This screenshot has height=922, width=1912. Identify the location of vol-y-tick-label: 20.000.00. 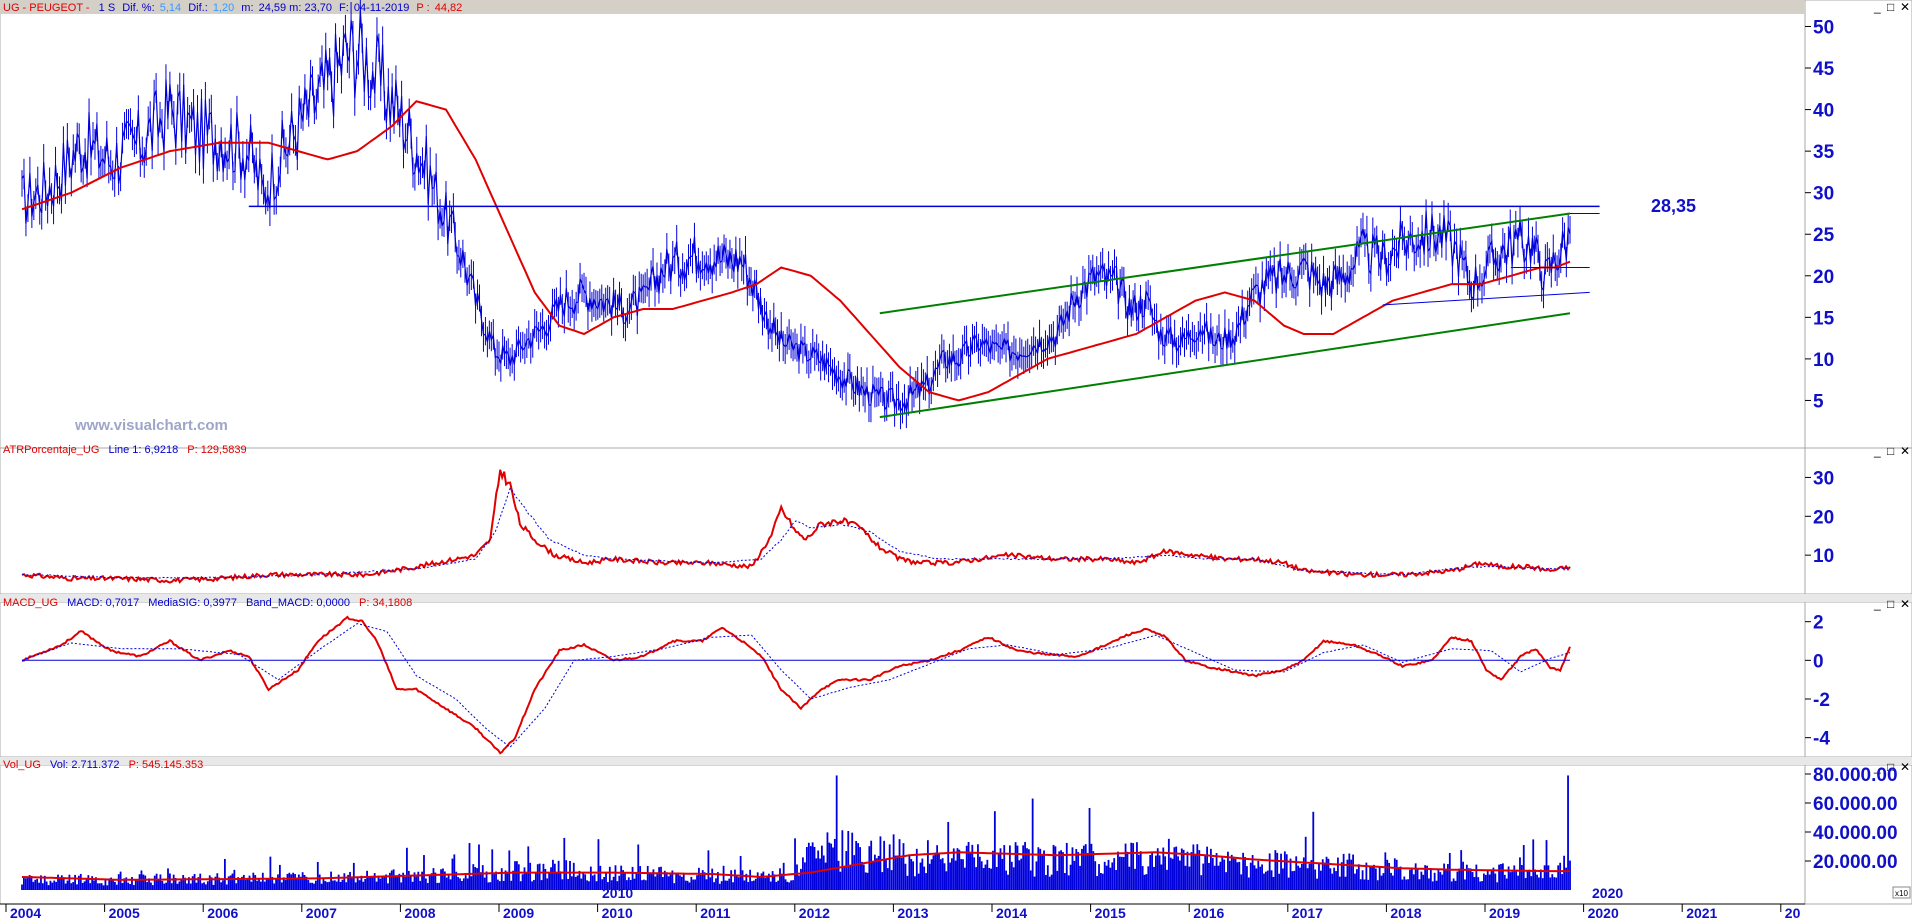
(1855, 862).